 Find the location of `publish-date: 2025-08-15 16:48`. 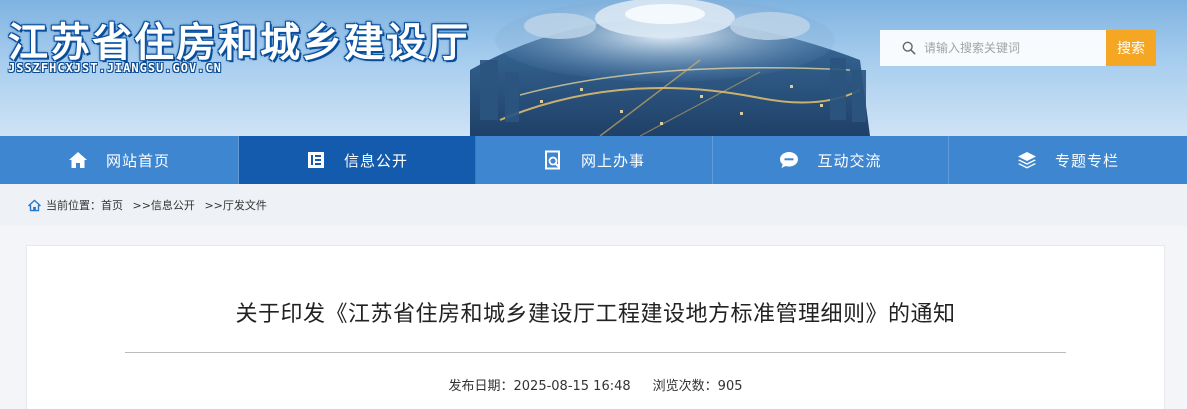

publish-date: 2025-08-15 16:48 is located at coordinates (572, 386).